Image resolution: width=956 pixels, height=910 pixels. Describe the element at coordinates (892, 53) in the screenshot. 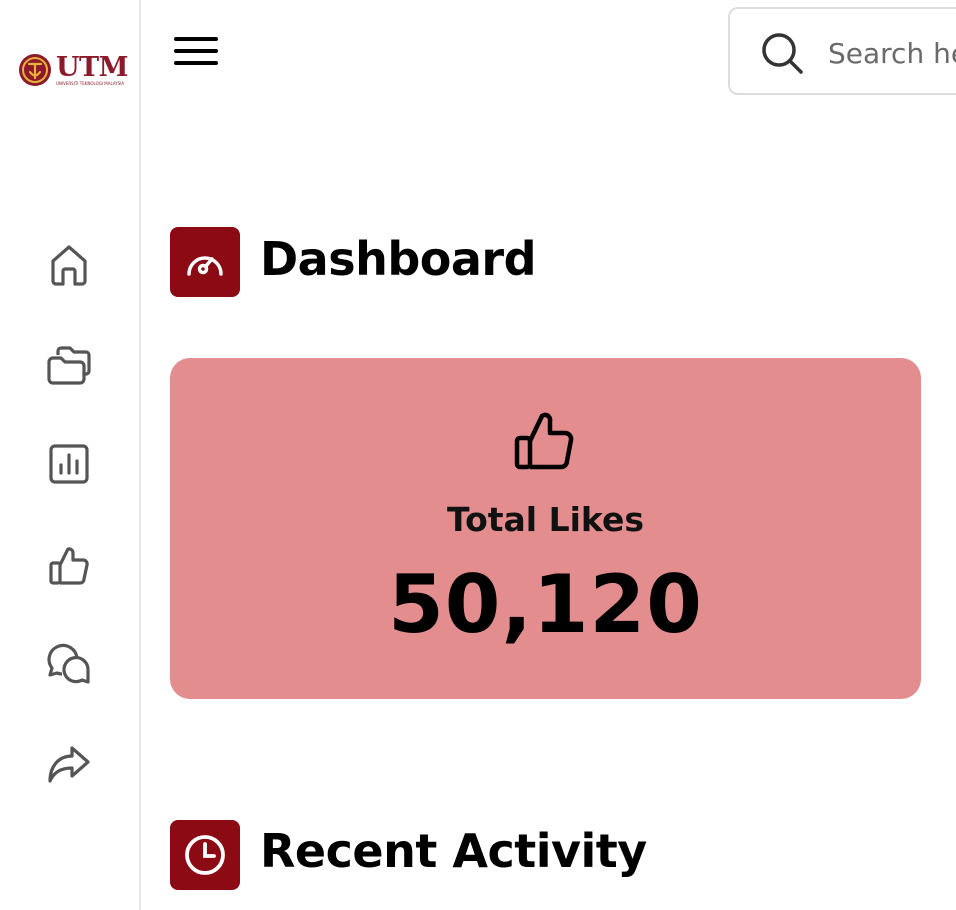

I see `search-input` at that location.